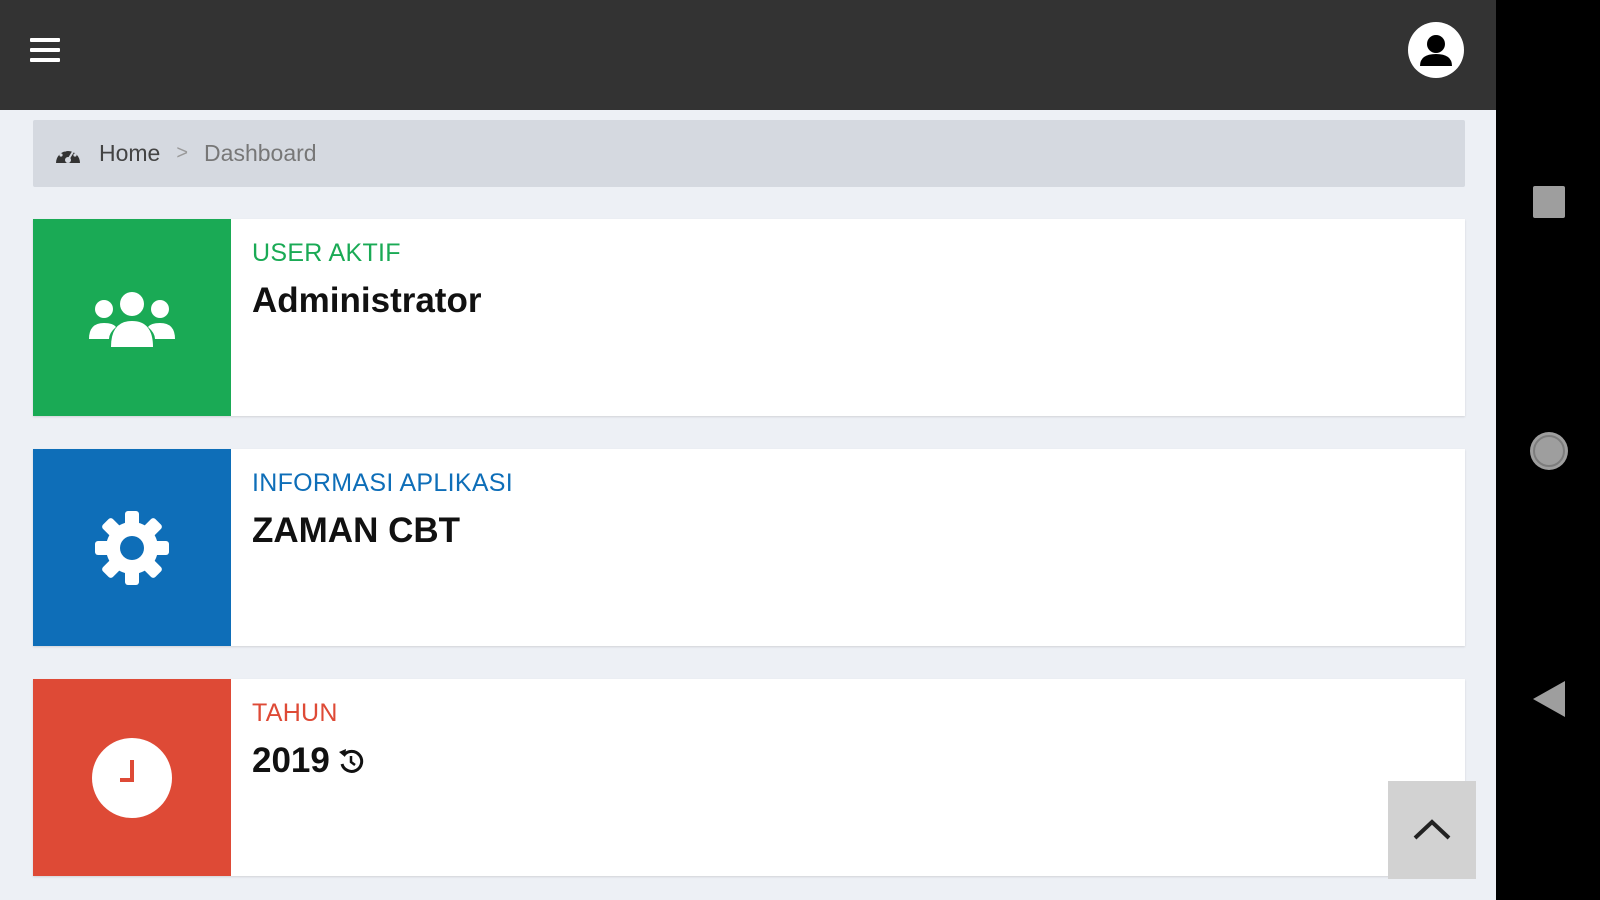  What do you see at coordinates (68, 155) in the screenshot?
I see `dashboard-icon` at bounding box center [68, 155].